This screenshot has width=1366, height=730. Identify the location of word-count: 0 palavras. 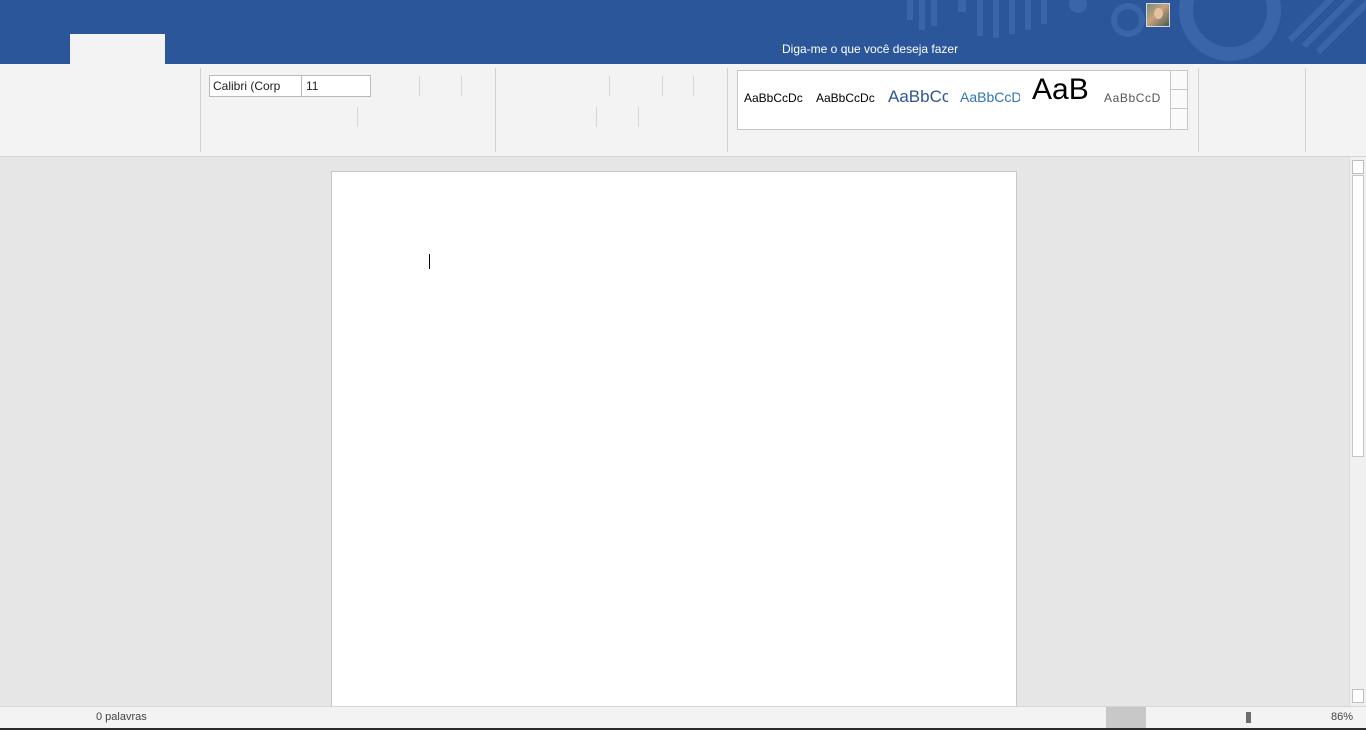
(121, 717).